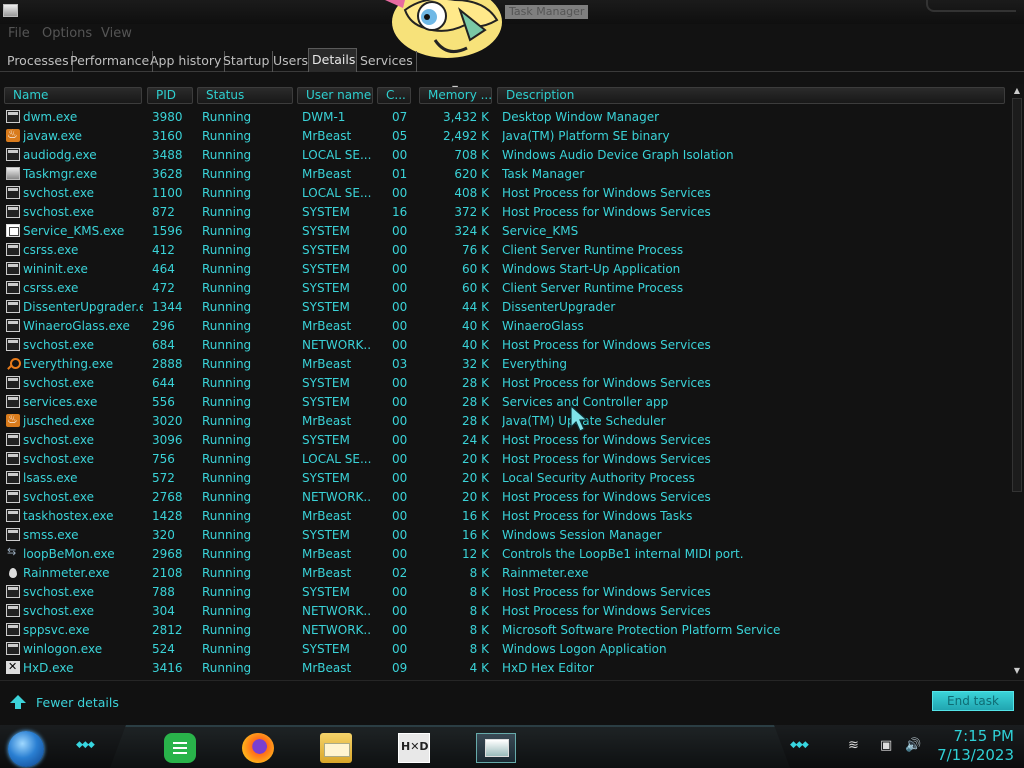 Image resolution: width=1024 pixels, height=768 pixels. What do you see at coordinates (496, 748) in the screenshot?
I see `task-manager-taskbar-icon` at bounding box center [496, 748].